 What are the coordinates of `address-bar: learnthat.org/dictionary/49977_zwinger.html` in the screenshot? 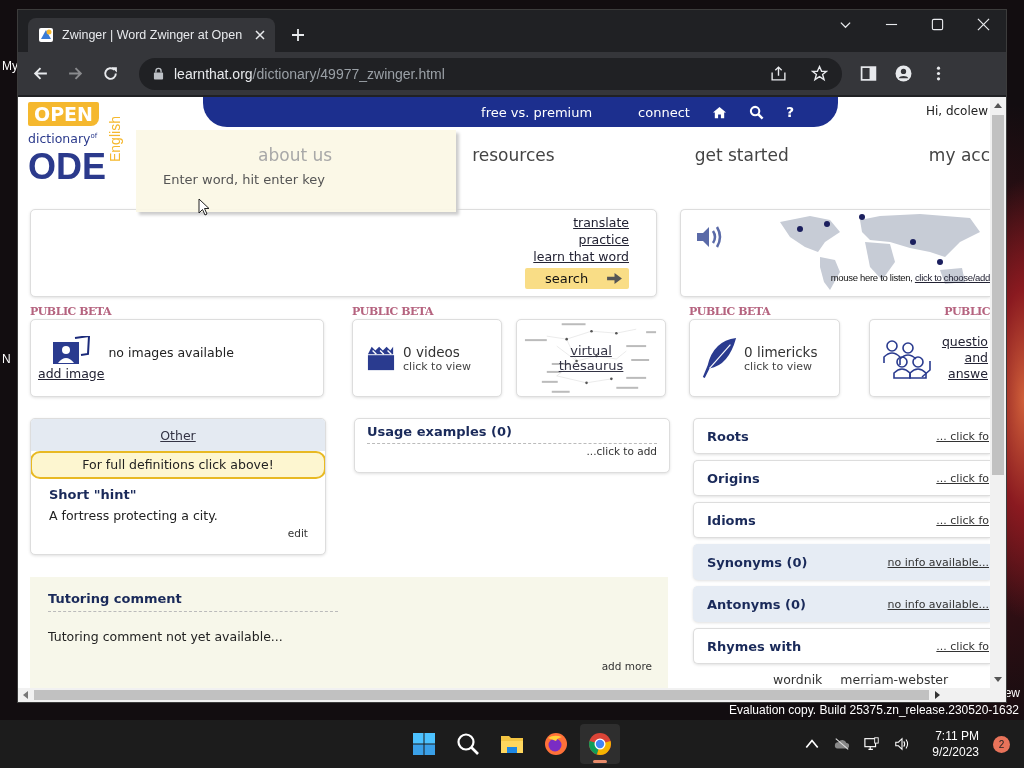 It's located at (490, 73).